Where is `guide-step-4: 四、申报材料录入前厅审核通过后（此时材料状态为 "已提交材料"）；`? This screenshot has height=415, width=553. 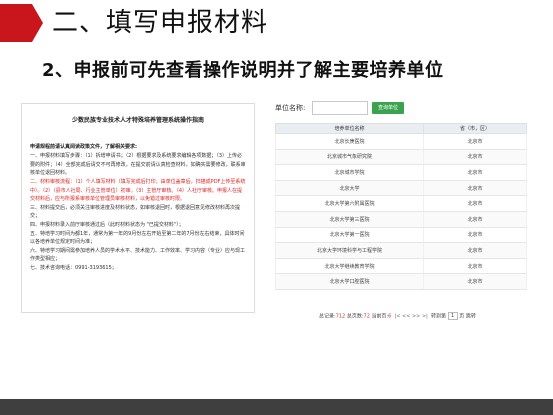
guide-step-4: 四、申报材料录入前厅审核通过后（此时材料状态为 "已提交材料"）； is located at coordinates (107, 224).